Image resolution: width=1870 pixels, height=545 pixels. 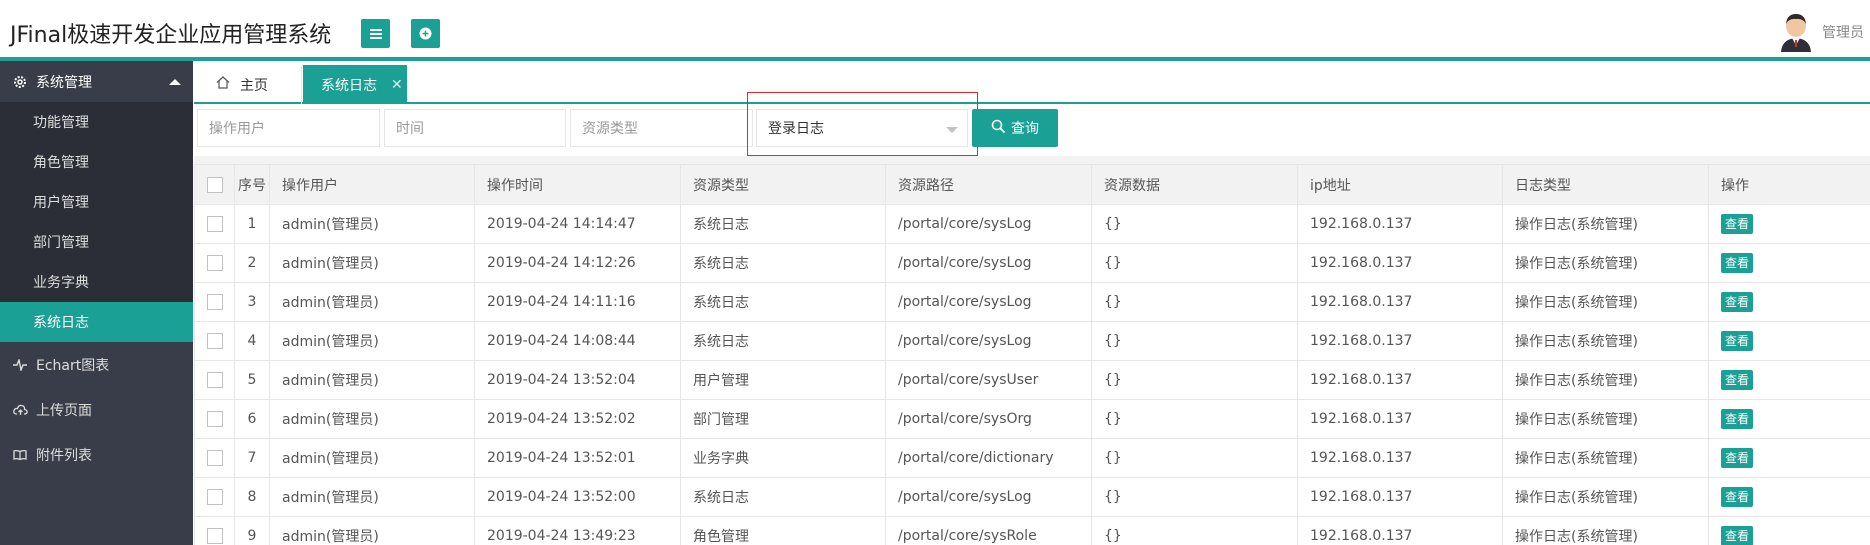 What do you see at coordinates (988, 458) in the screenshot?
I see `table-cell: /portal/core/dictionary` at bounding box center [988, 458].